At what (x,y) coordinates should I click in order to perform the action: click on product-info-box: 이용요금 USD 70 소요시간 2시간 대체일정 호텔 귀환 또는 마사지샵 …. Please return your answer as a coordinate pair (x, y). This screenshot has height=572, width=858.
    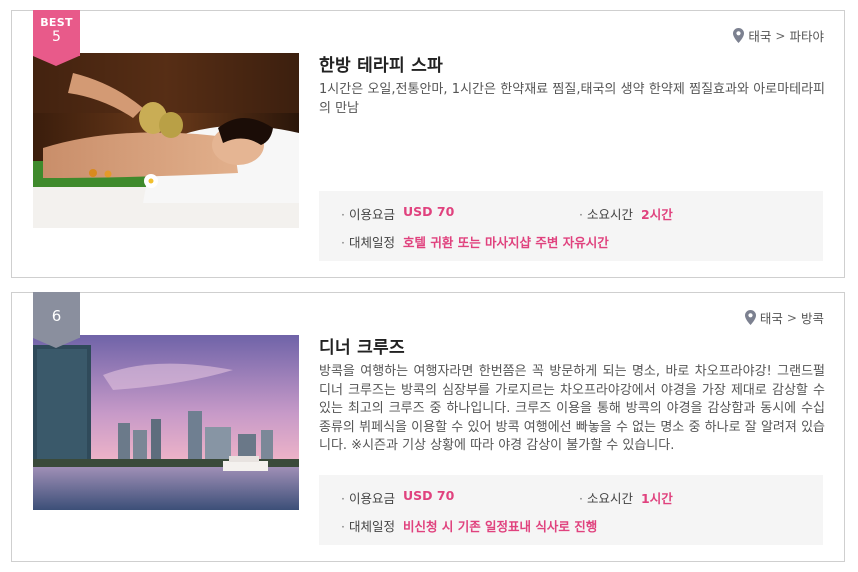
    Looking at the image, I should click on (571, 226).